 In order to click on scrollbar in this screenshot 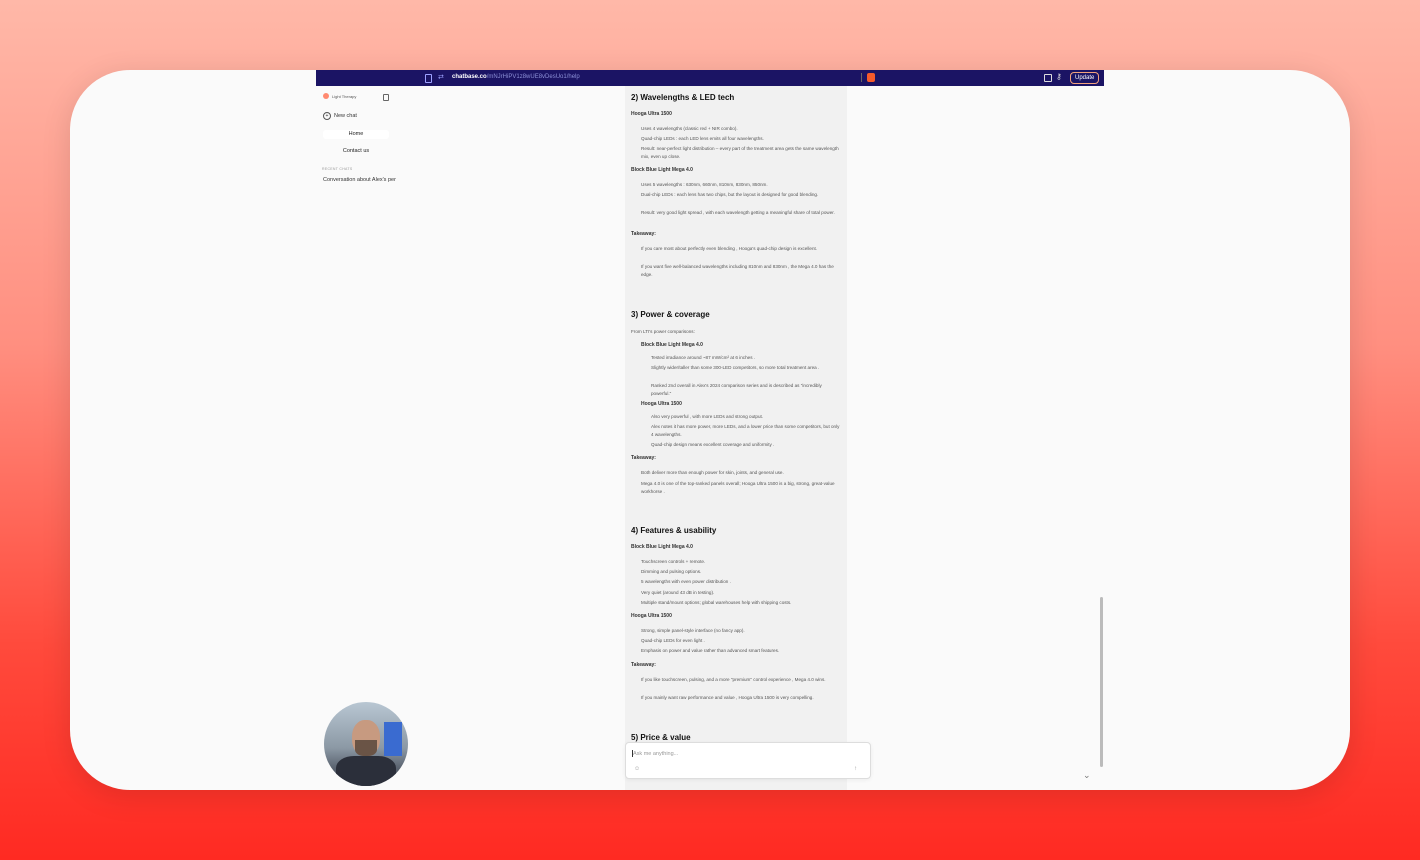, I will do `click(1101, 682)`.